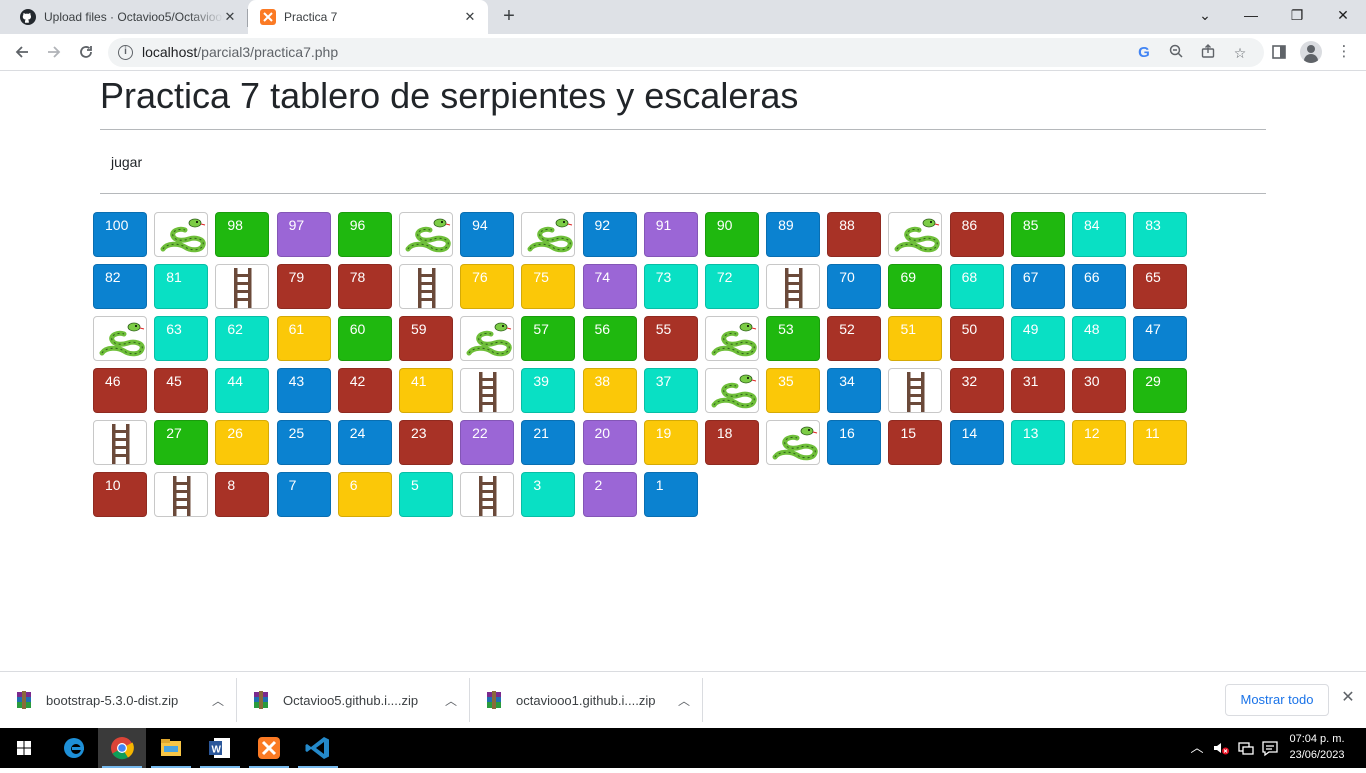  What do you see at coordinates (1277, 700) in the screenshot?
I see `show-all-downloads-button: Mostrar todo` at bounding box center [1277, 700].